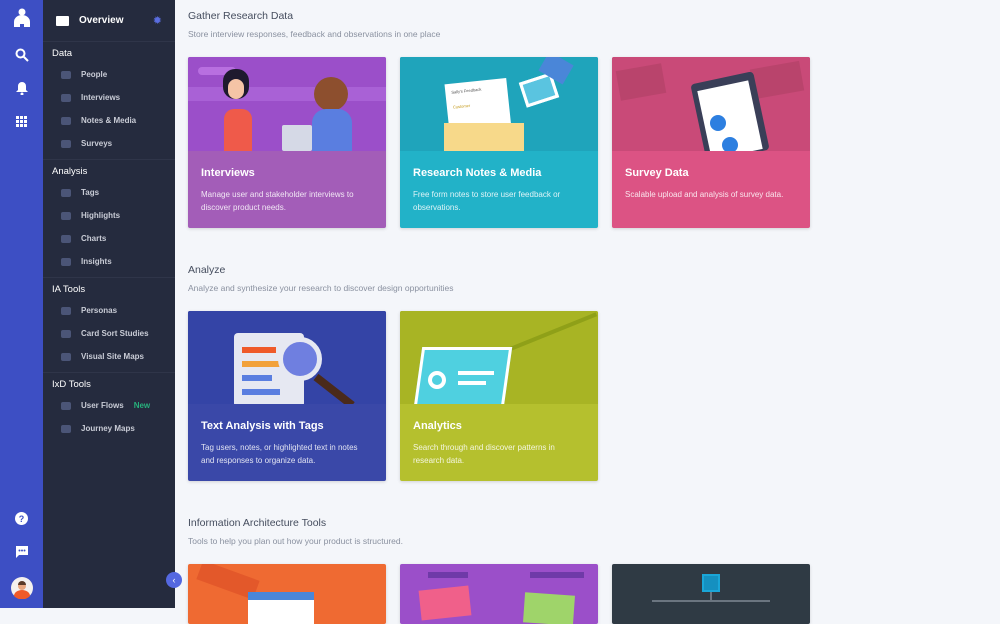 The width and height of the screenshot is (1000, 624). I want to click on card-title: Survey Data, so click(657, 173).